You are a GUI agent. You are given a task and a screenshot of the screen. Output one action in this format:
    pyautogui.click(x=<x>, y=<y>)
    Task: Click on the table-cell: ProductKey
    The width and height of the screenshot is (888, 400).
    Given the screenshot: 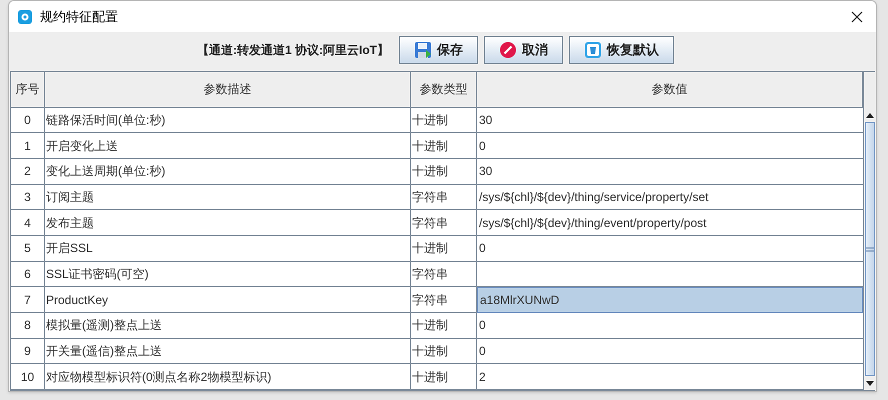 What is the action you would take?
    pyautogui.click(x=228, y=300)
    